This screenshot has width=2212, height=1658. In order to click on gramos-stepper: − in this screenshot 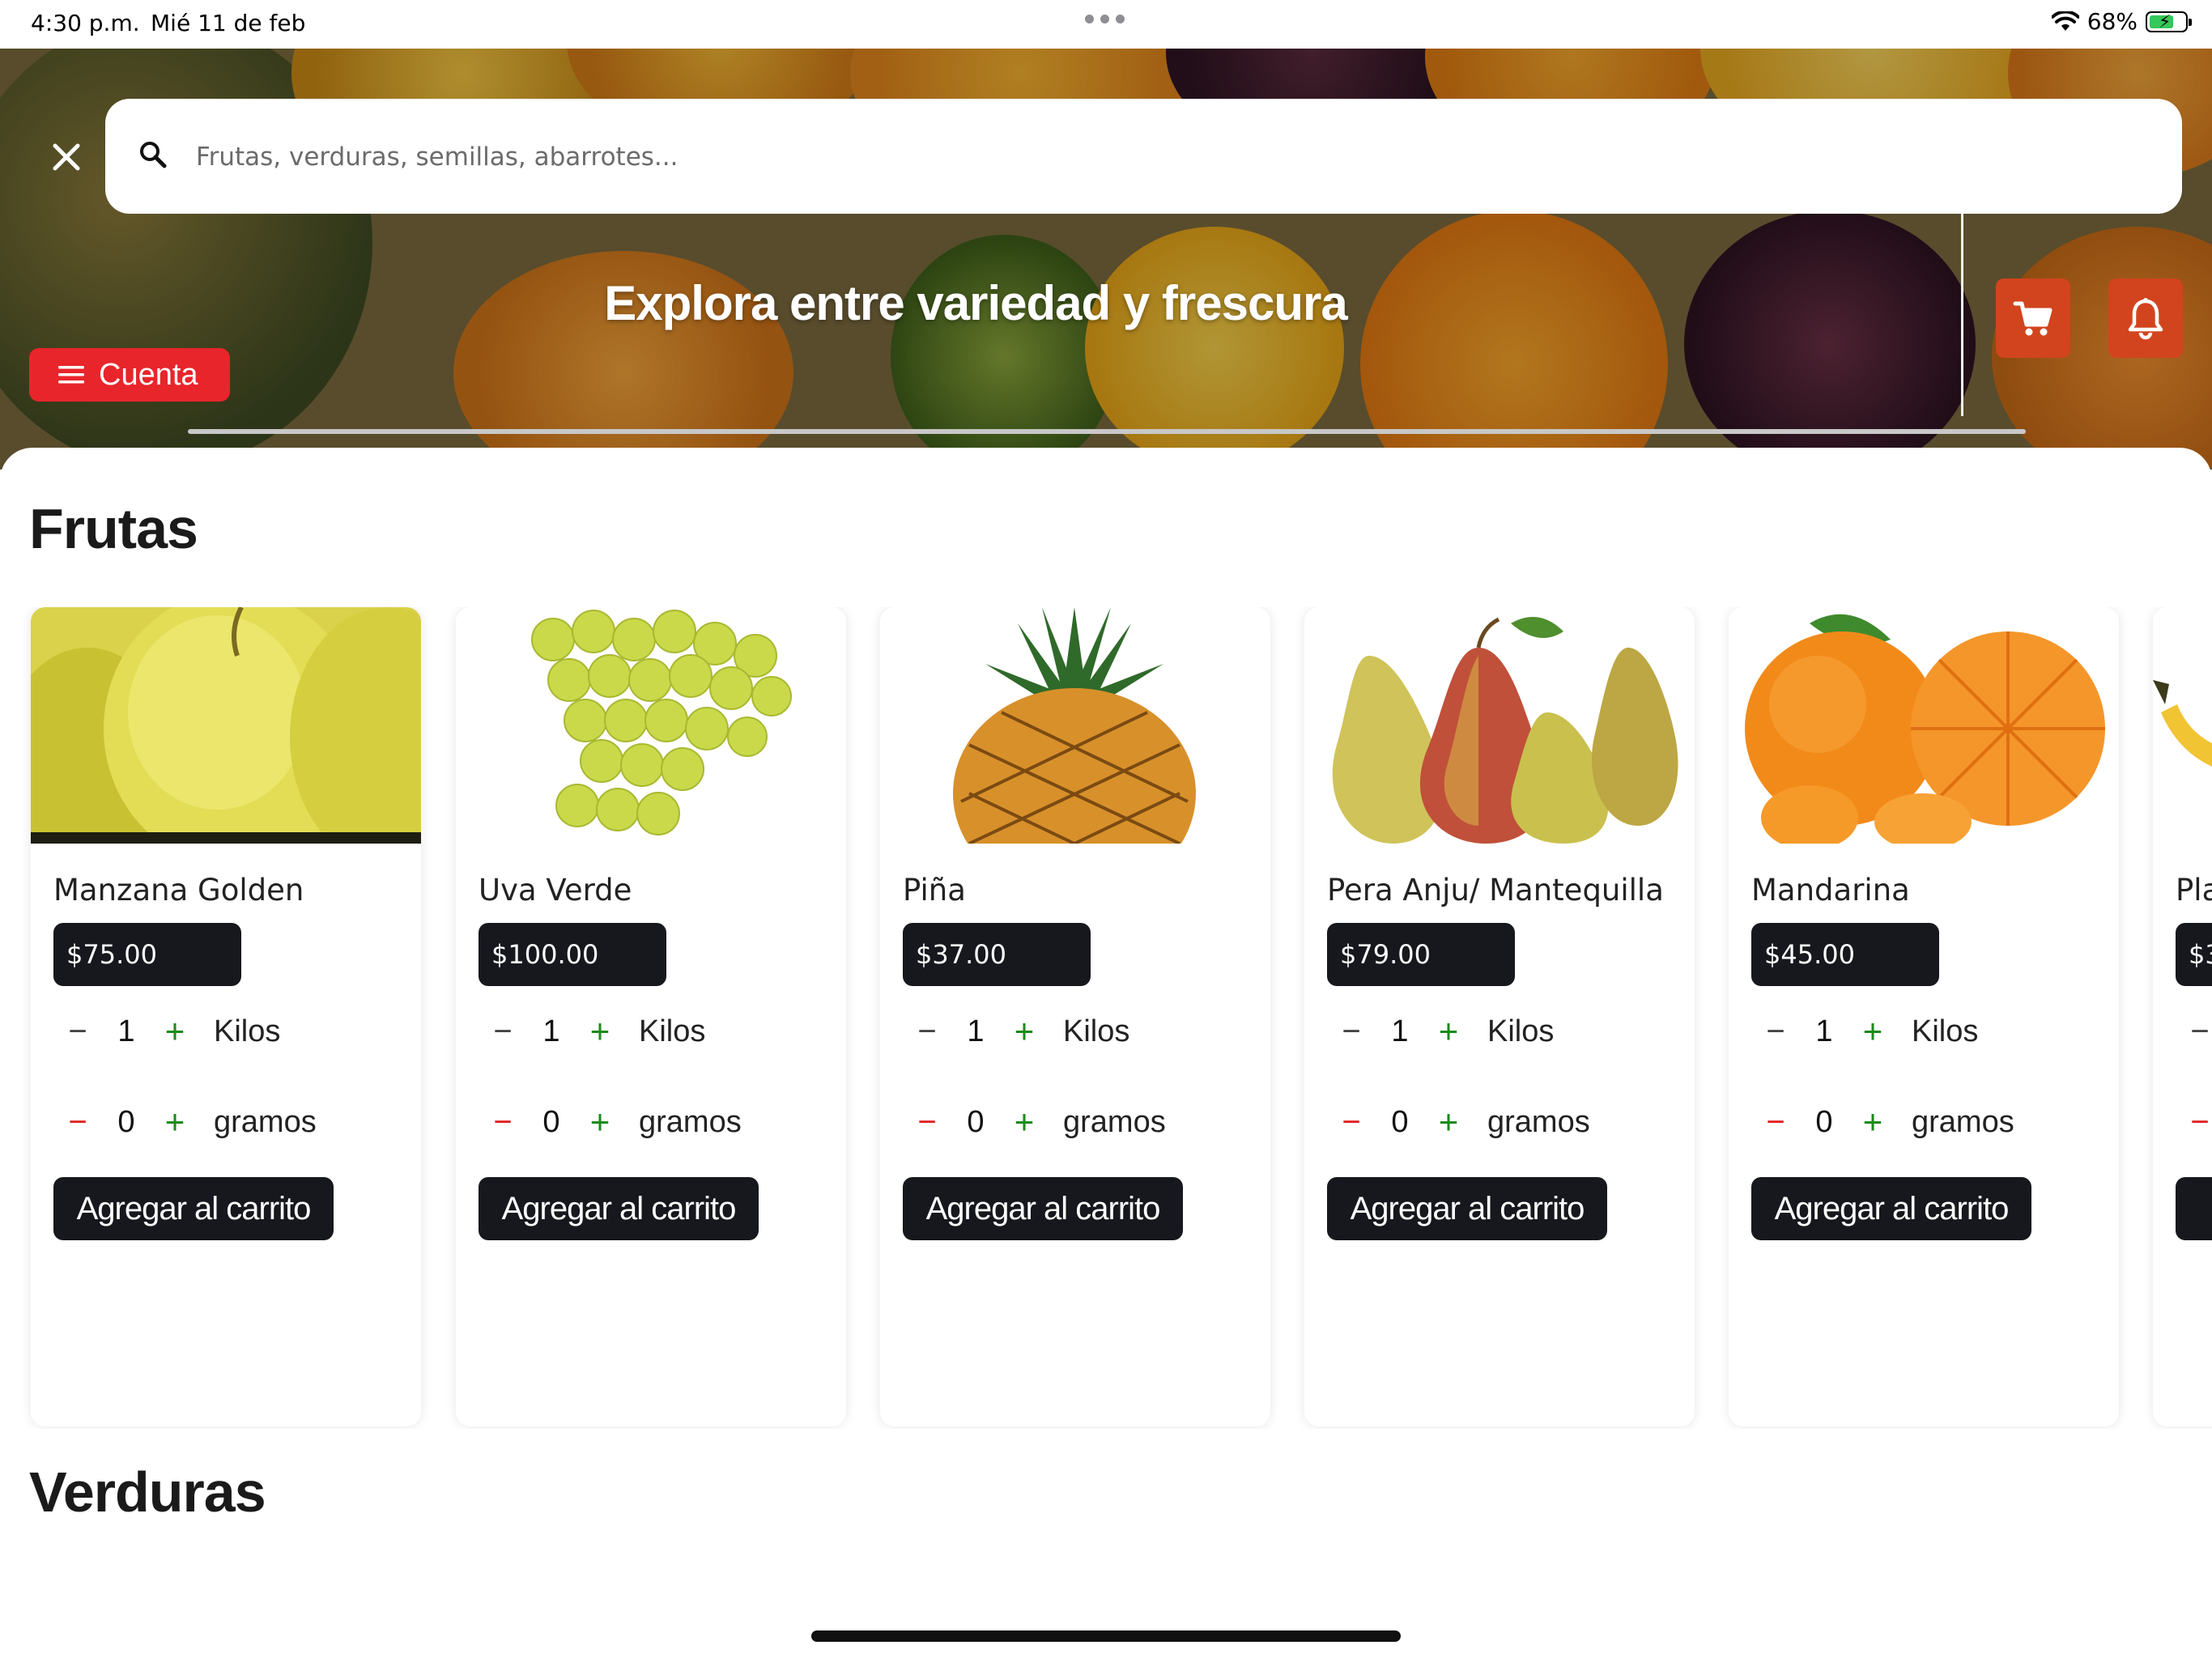, I will do `click(2194, 1122)`.